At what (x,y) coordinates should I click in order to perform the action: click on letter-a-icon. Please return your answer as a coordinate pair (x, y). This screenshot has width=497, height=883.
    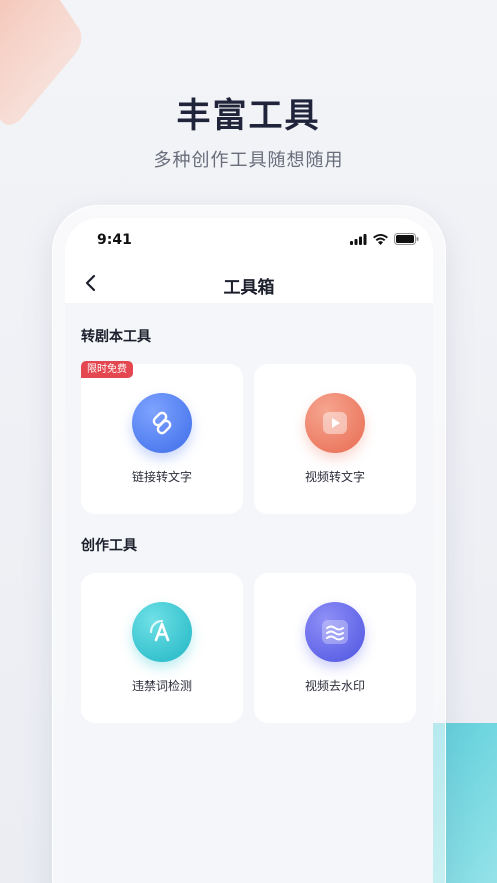
    Looking at the image, I should click on (162, 632).